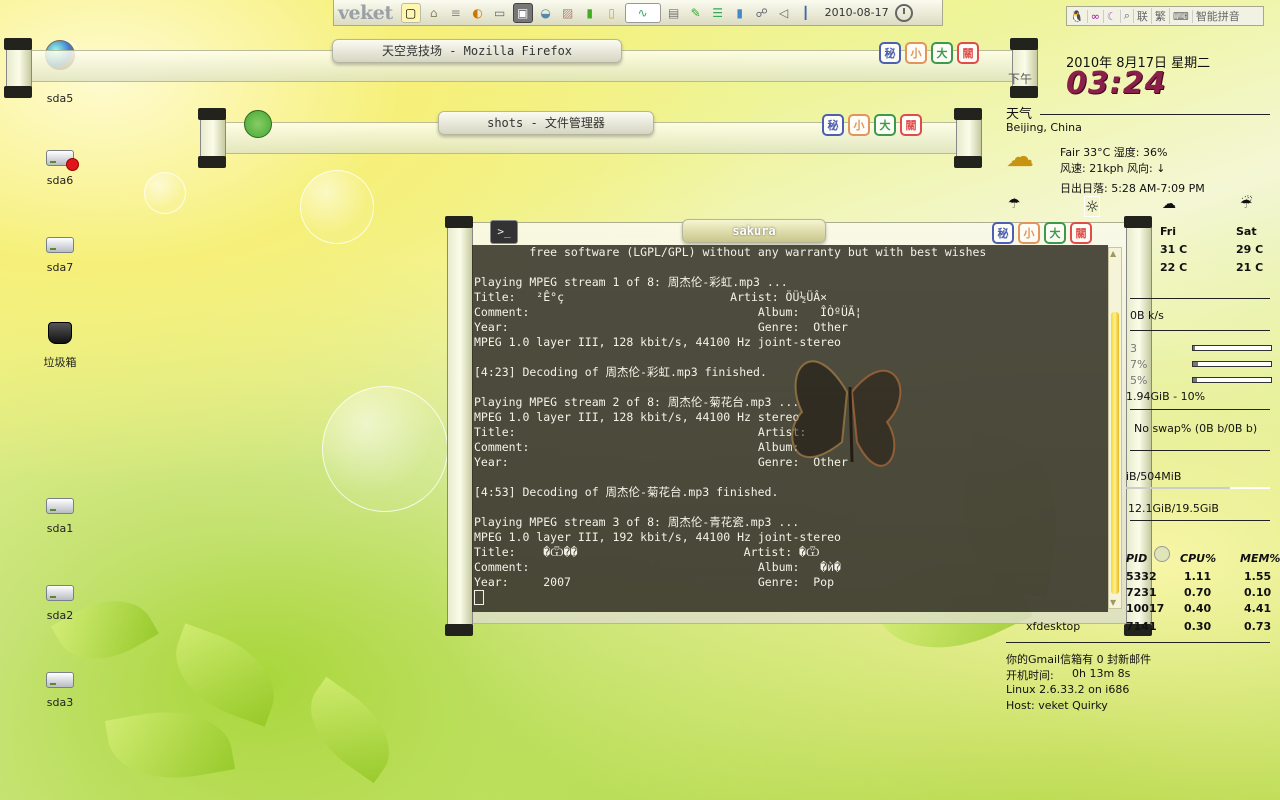 The image size is (1280, 800). Describe the element at coordinates (857, 12) in the screenshot. I see `panel-date: 2010-08-17` at that location.